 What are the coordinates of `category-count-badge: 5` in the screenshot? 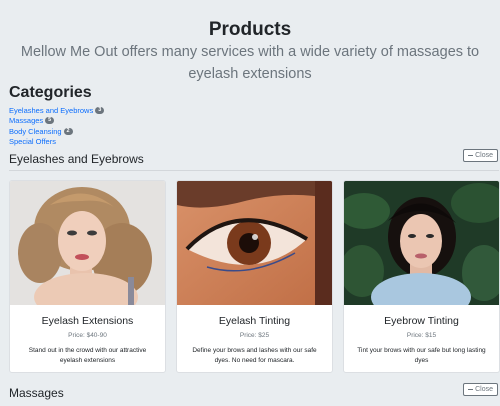 It's located at (50, 121).